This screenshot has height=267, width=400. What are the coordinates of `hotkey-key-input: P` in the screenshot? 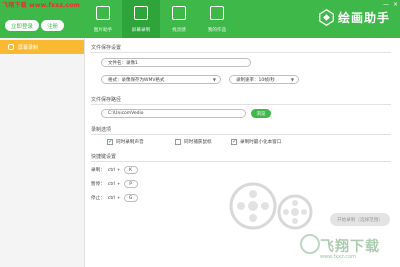 It's located at (130, 184).